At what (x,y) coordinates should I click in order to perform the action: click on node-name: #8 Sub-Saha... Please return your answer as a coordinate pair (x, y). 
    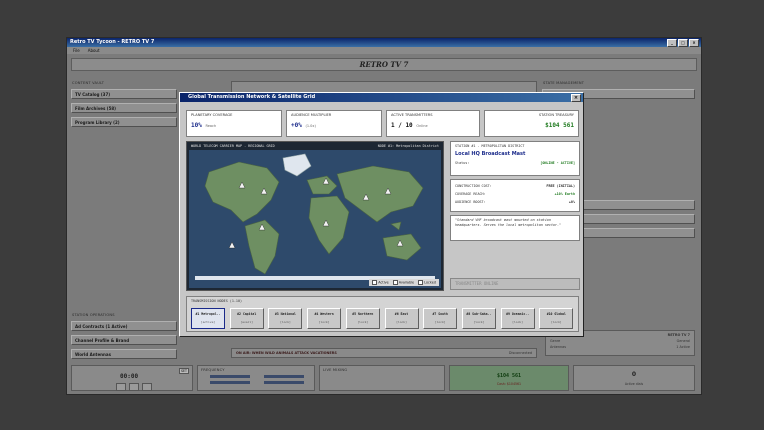
    Looking at the image, I should click on (479, 314).